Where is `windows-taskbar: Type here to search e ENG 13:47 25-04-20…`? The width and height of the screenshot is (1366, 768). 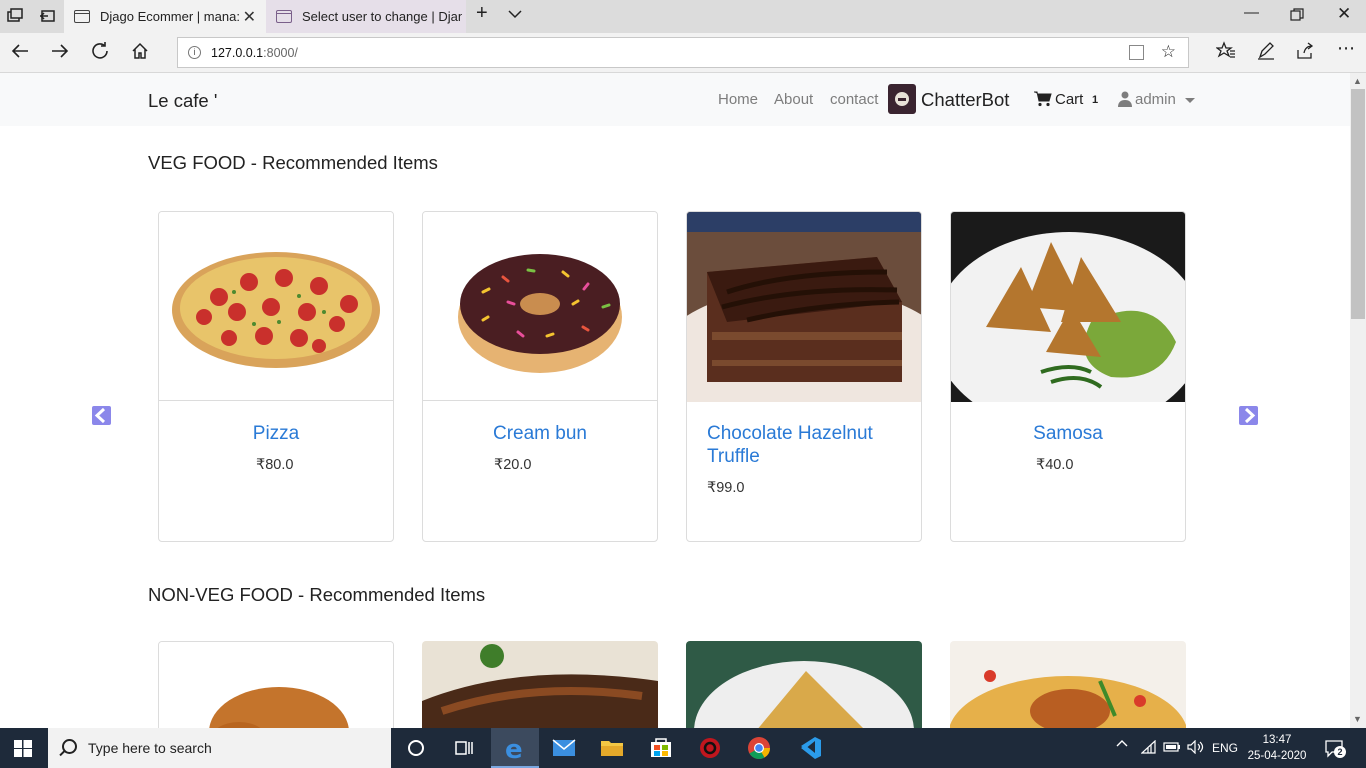 windows-taskbar: Type here to search e ENG 13:47 25-04-20… is located at coordinates (683, 748).